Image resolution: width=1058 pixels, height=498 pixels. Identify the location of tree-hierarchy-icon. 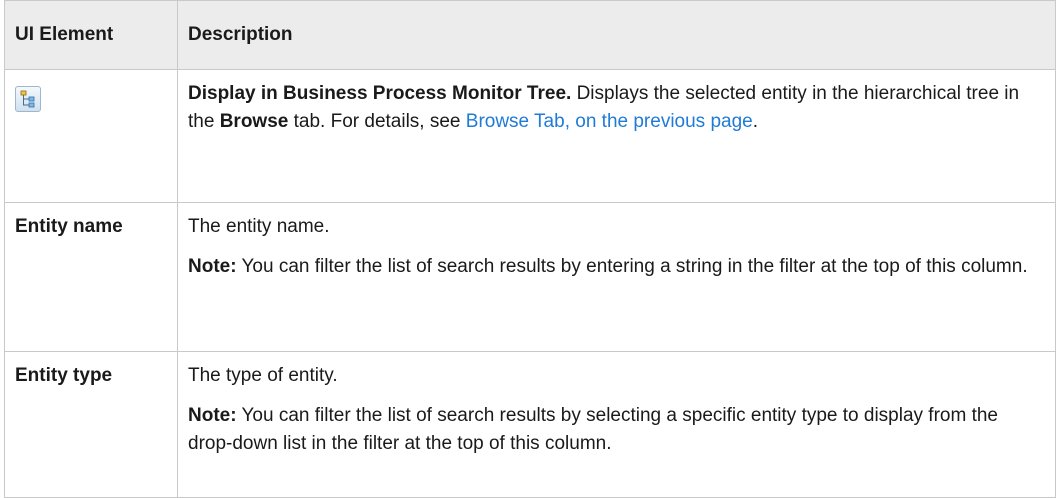
(28, 99).